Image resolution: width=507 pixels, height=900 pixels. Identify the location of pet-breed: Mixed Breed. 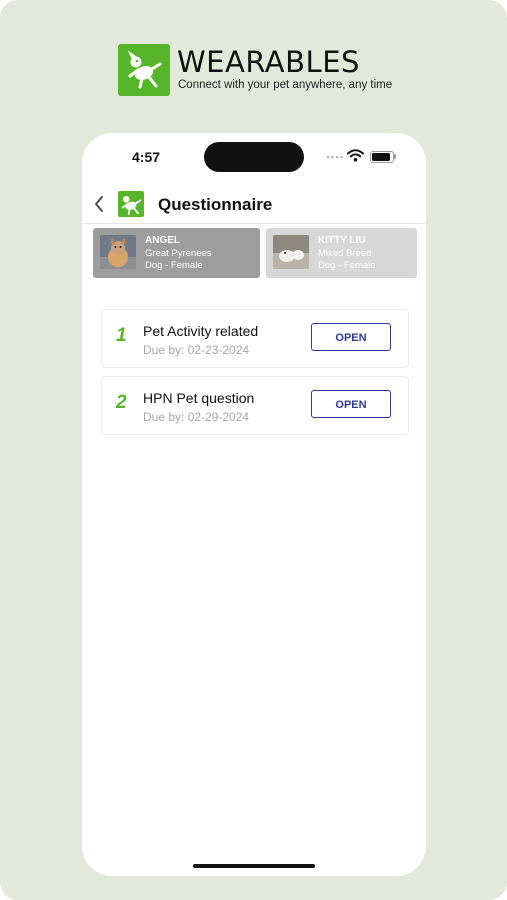
(345, 253).